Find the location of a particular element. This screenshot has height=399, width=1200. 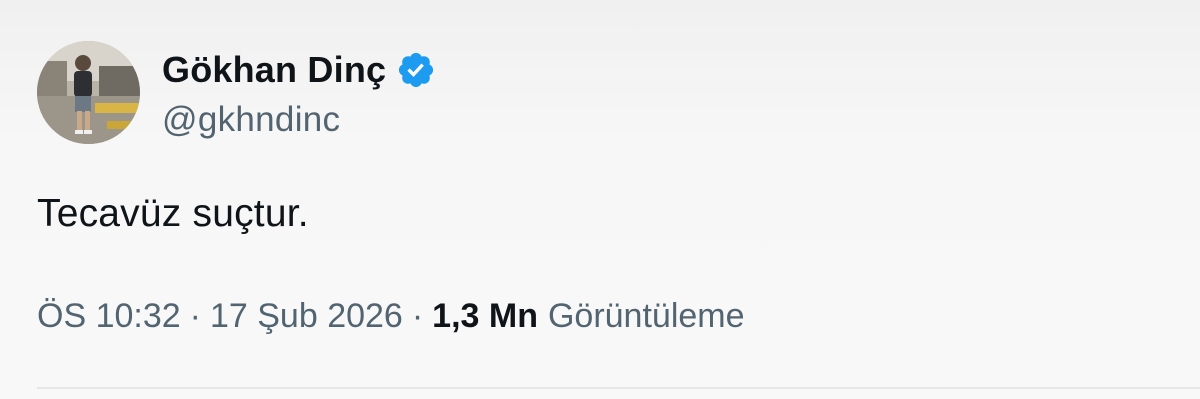

tweet-date: 17 Şub 2026 is located at coordinates (306, 316).